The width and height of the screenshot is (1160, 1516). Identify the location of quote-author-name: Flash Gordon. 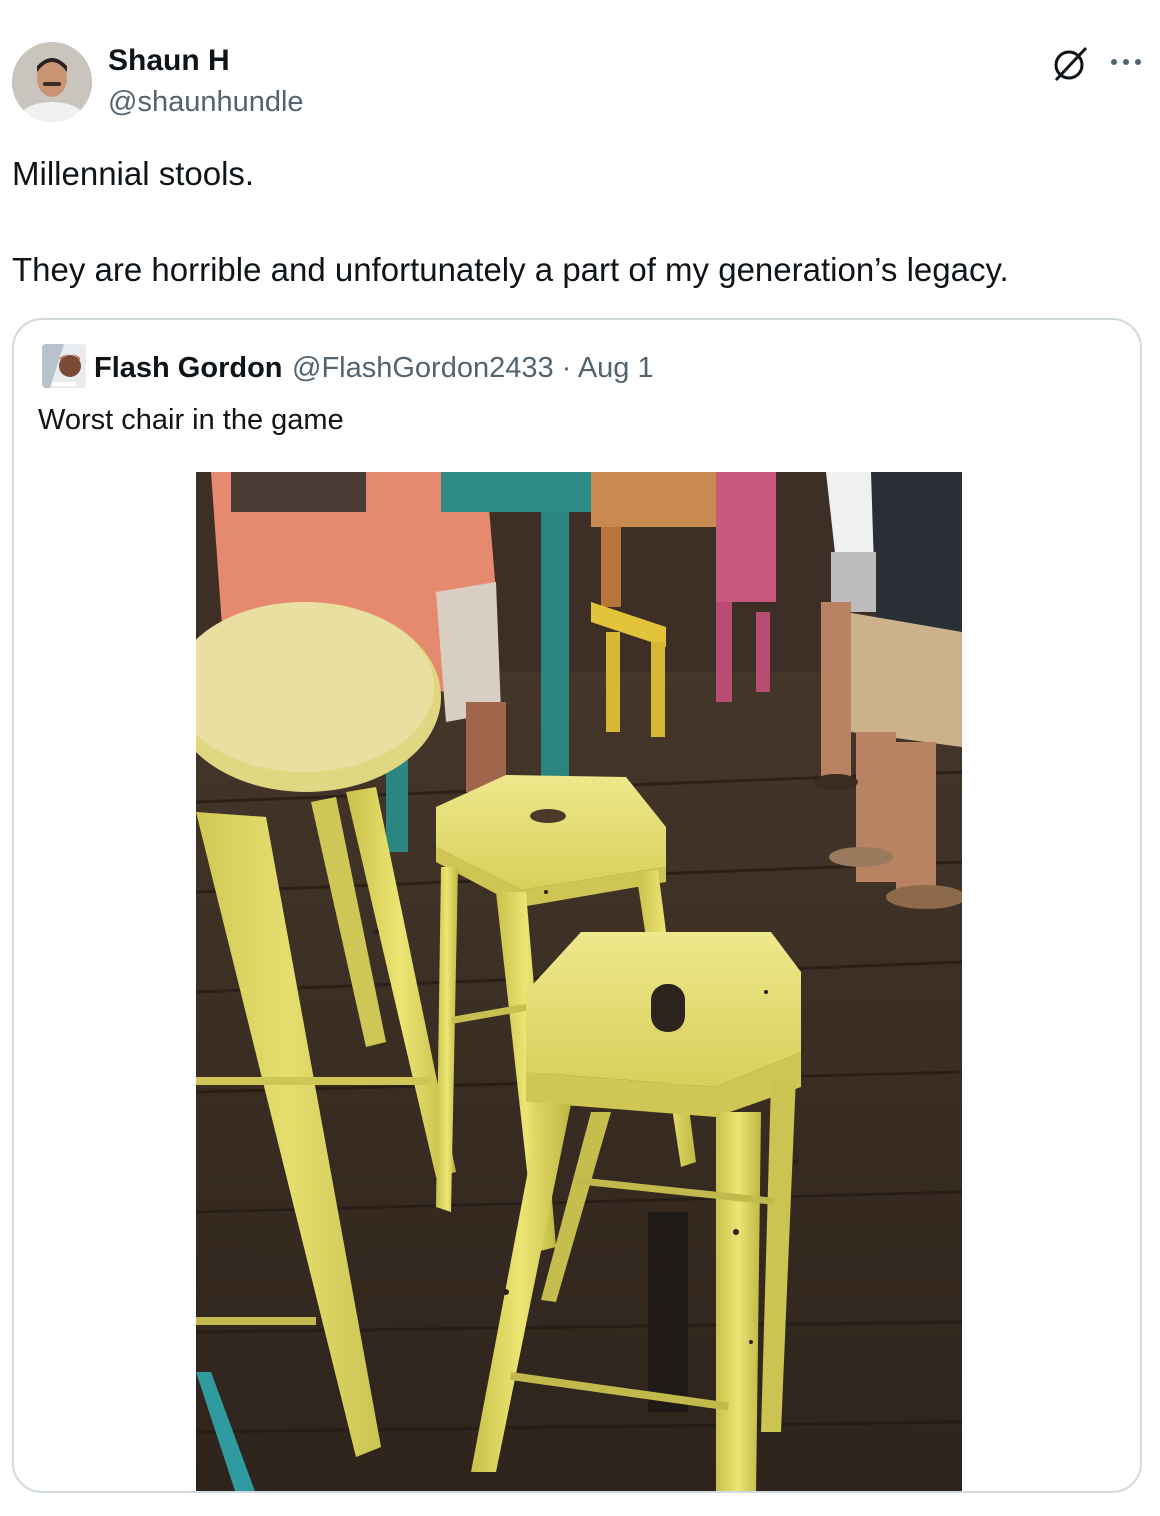
(188, 368).